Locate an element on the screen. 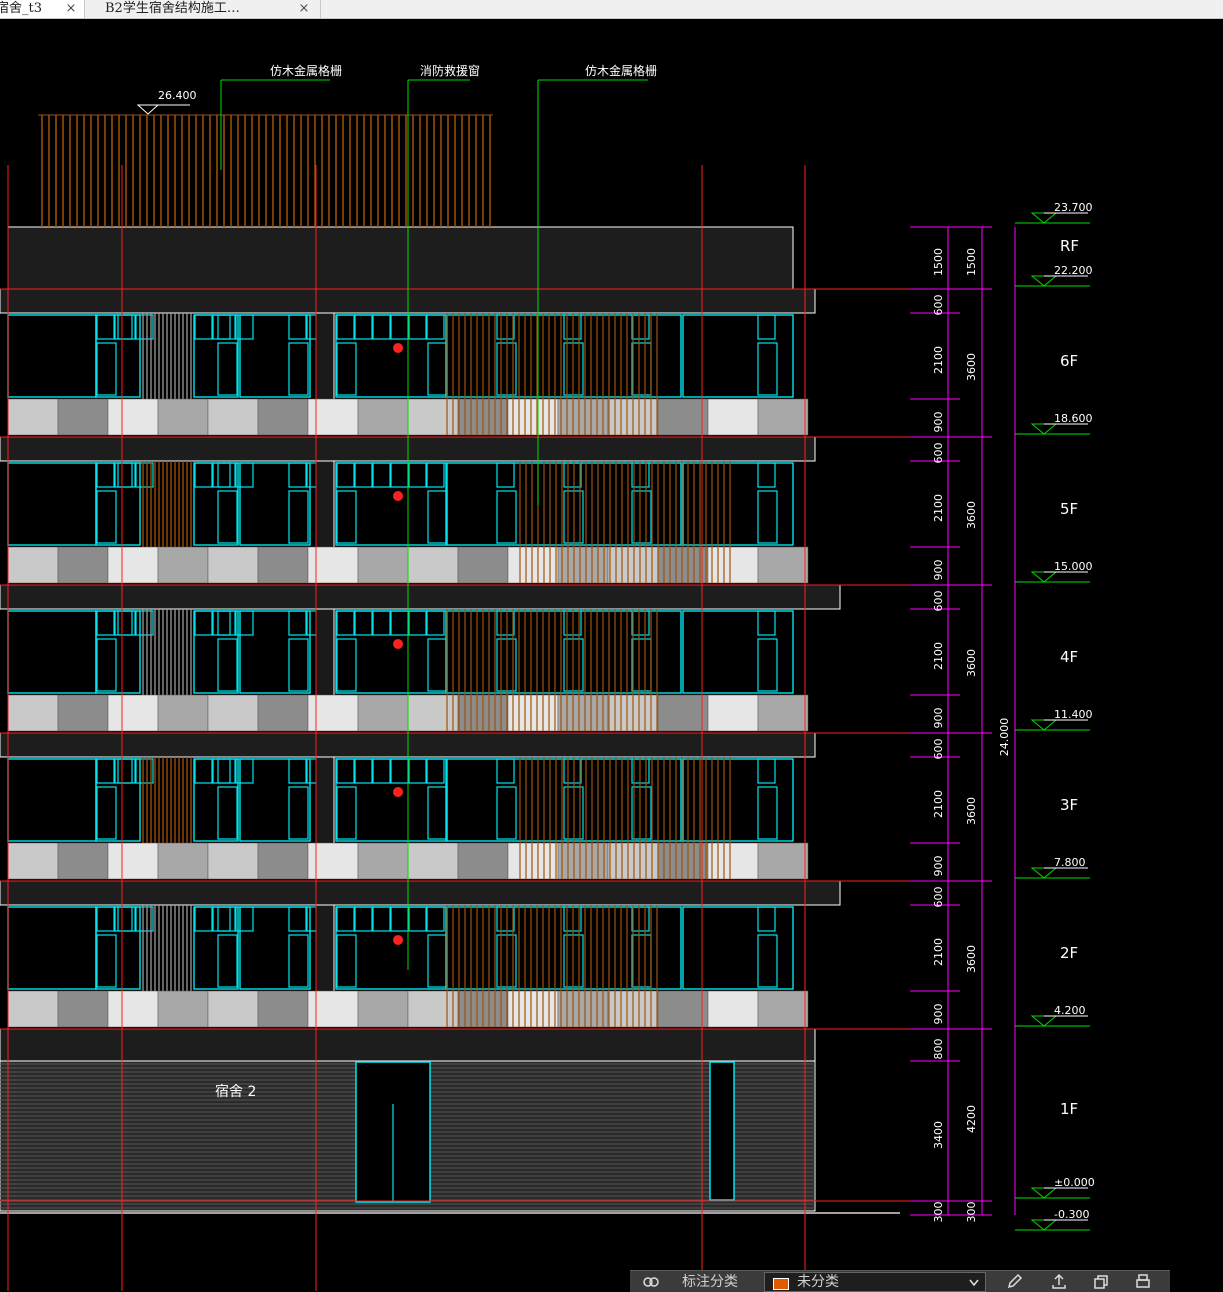  tab-structure-drawing: B2学生宿舍结构施工… × is located at coordinates (206, 9).